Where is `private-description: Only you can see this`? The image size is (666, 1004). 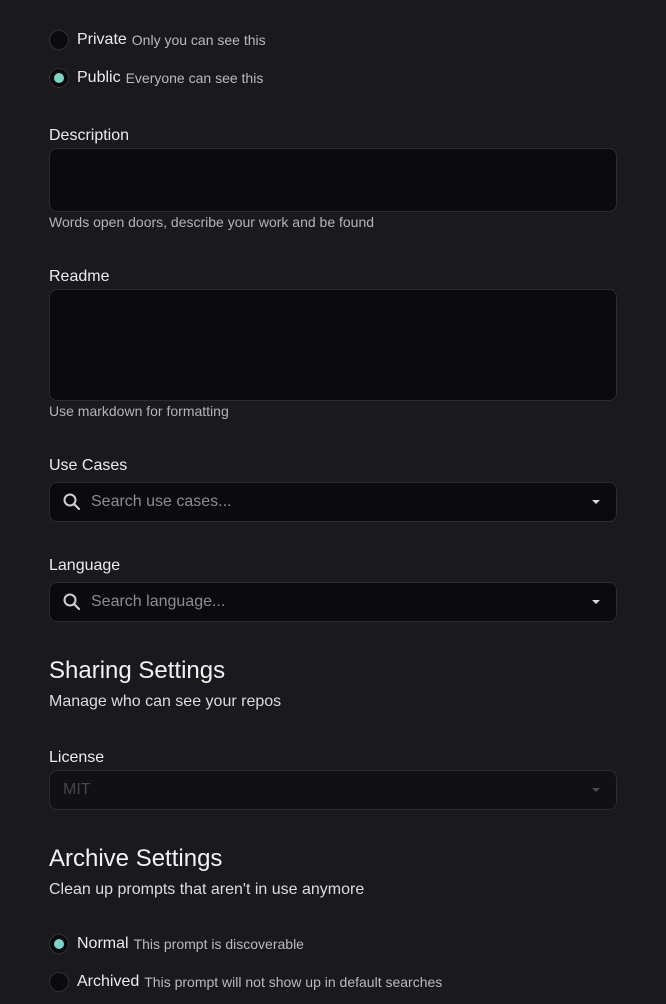 private-description: Only you can see this is located at coordinates (198, 40).